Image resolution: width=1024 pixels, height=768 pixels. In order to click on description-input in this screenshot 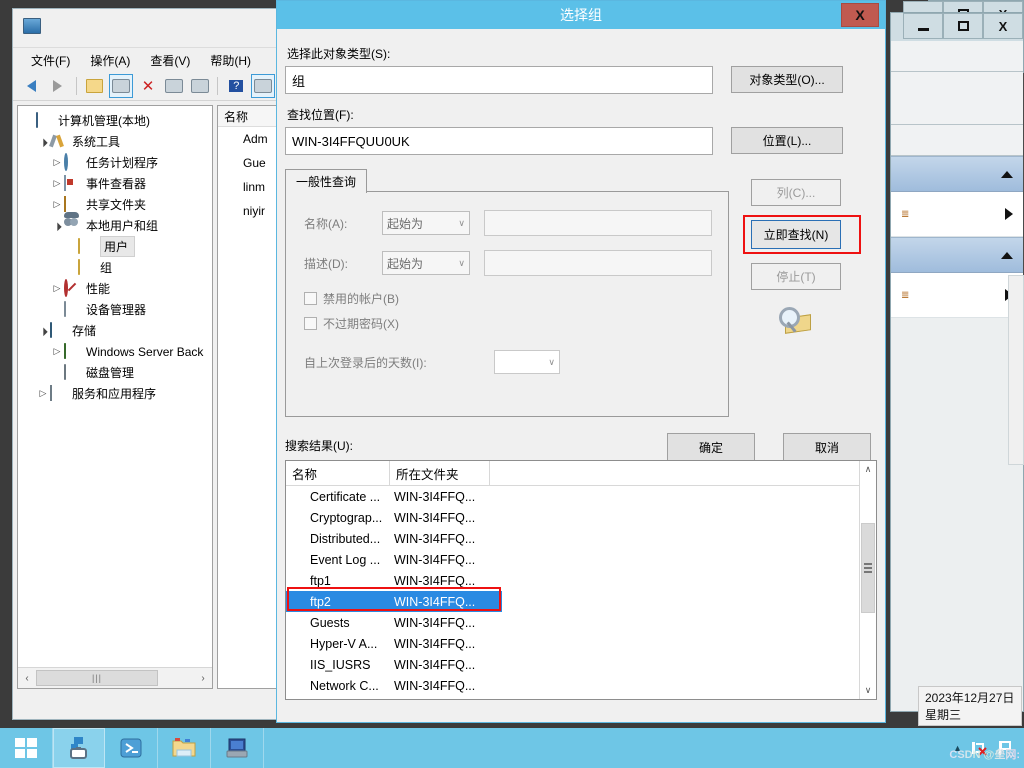, I will do `click(598, 263)`.